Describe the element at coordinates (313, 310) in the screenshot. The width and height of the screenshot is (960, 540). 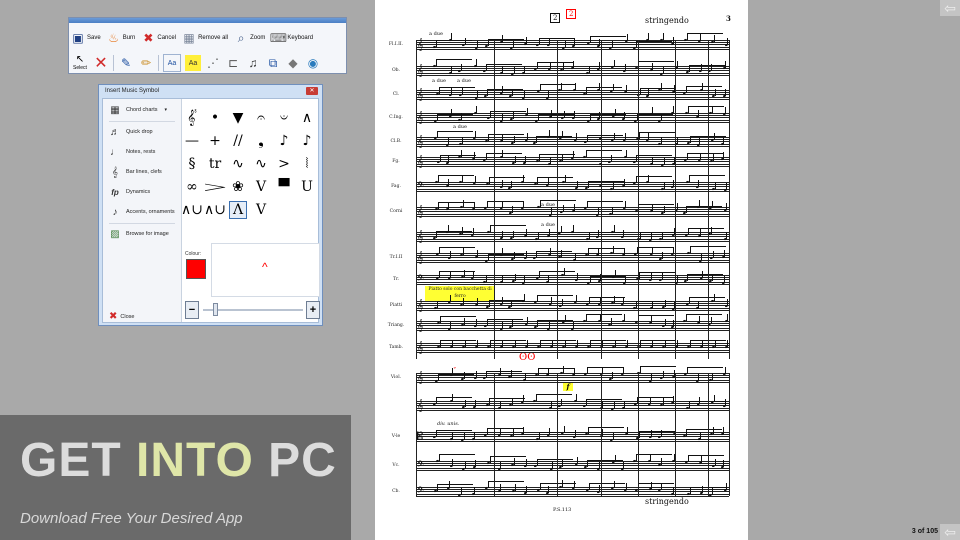
I see `size-increase-button: +` at that location.